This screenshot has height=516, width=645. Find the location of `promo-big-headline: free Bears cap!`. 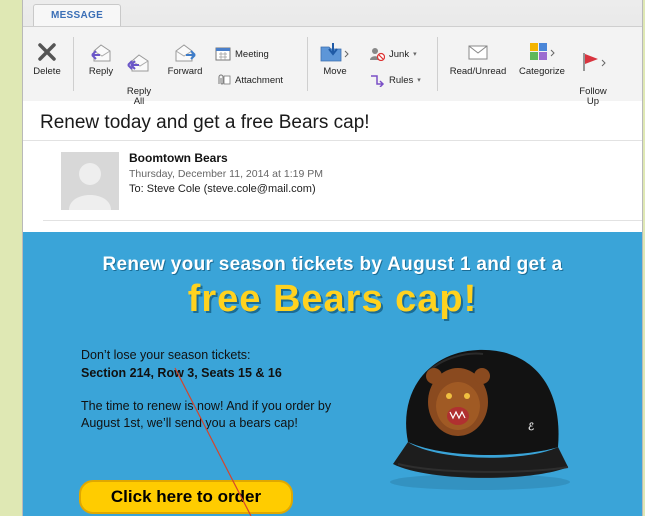

promo-big-headline: free Bears cap! is located at coordinates (332, 299).